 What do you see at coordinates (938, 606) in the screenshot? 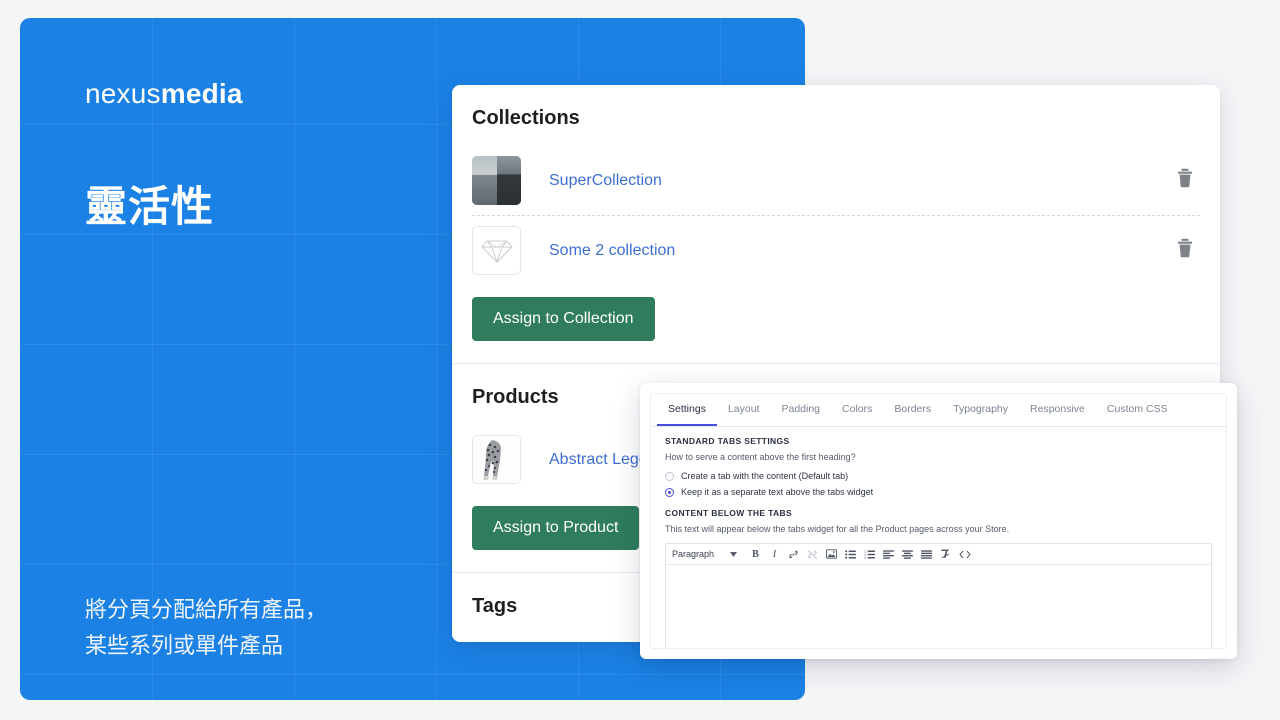
I see `editor-content-area` at bounding box center [938, 606].